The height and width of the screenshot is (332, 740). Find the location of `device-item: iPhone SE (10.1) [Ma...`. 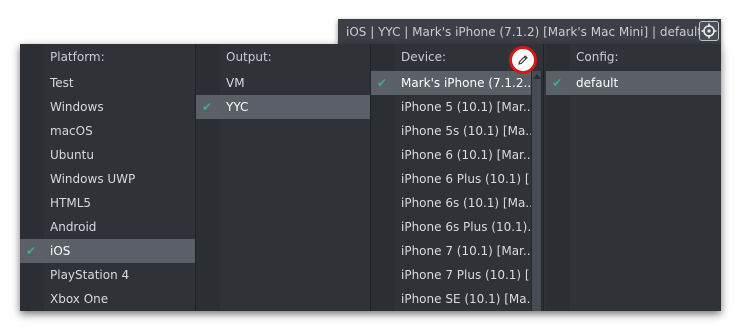

device-item: iPhone SE (10.1) [Ma... is located at coordinates (451, 299).